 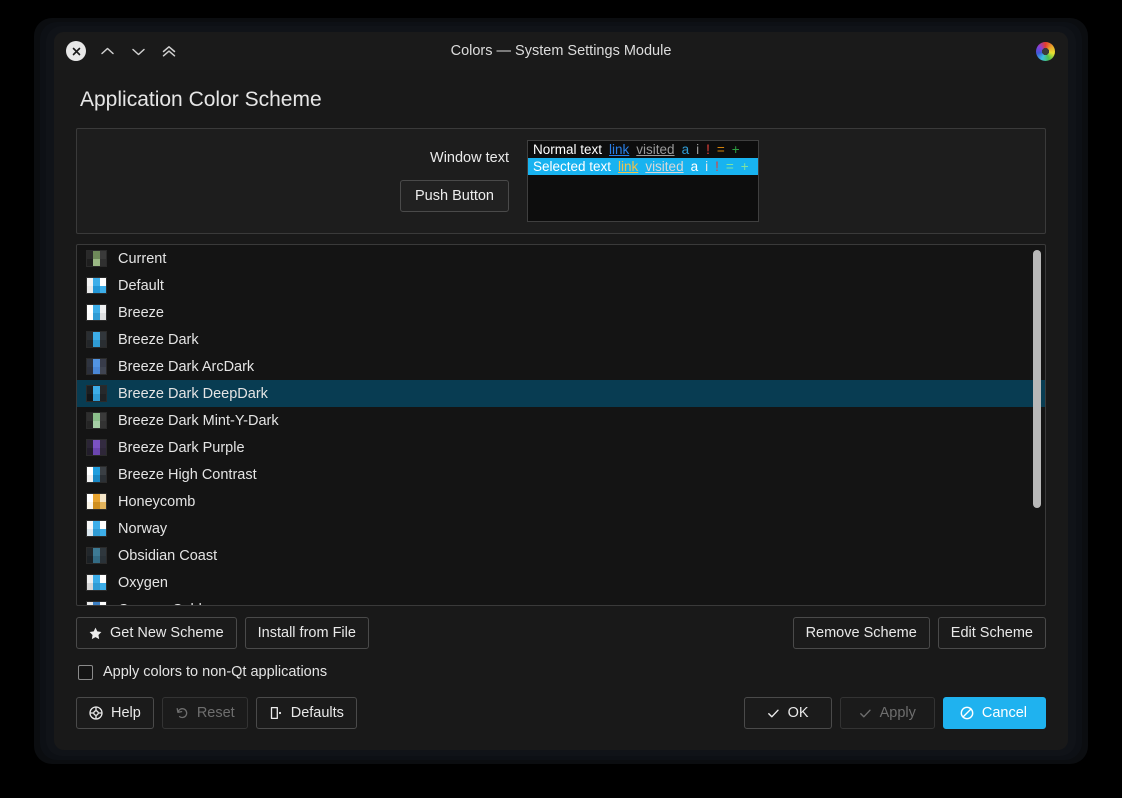 What do you see at coordinates (215, 713) in the screenshot?
I see `reset-label: Reset` at bounding box center [215, 713].